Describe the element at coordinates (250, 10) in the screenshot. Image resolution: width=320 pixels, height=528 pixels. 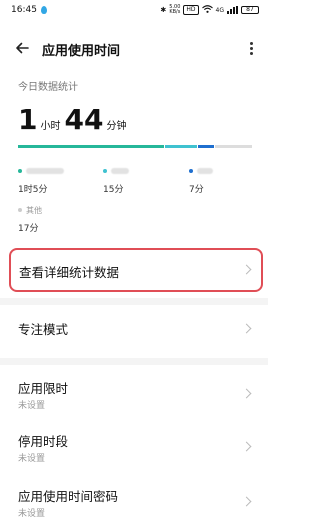
I see `battery-icon: 87` at that location.